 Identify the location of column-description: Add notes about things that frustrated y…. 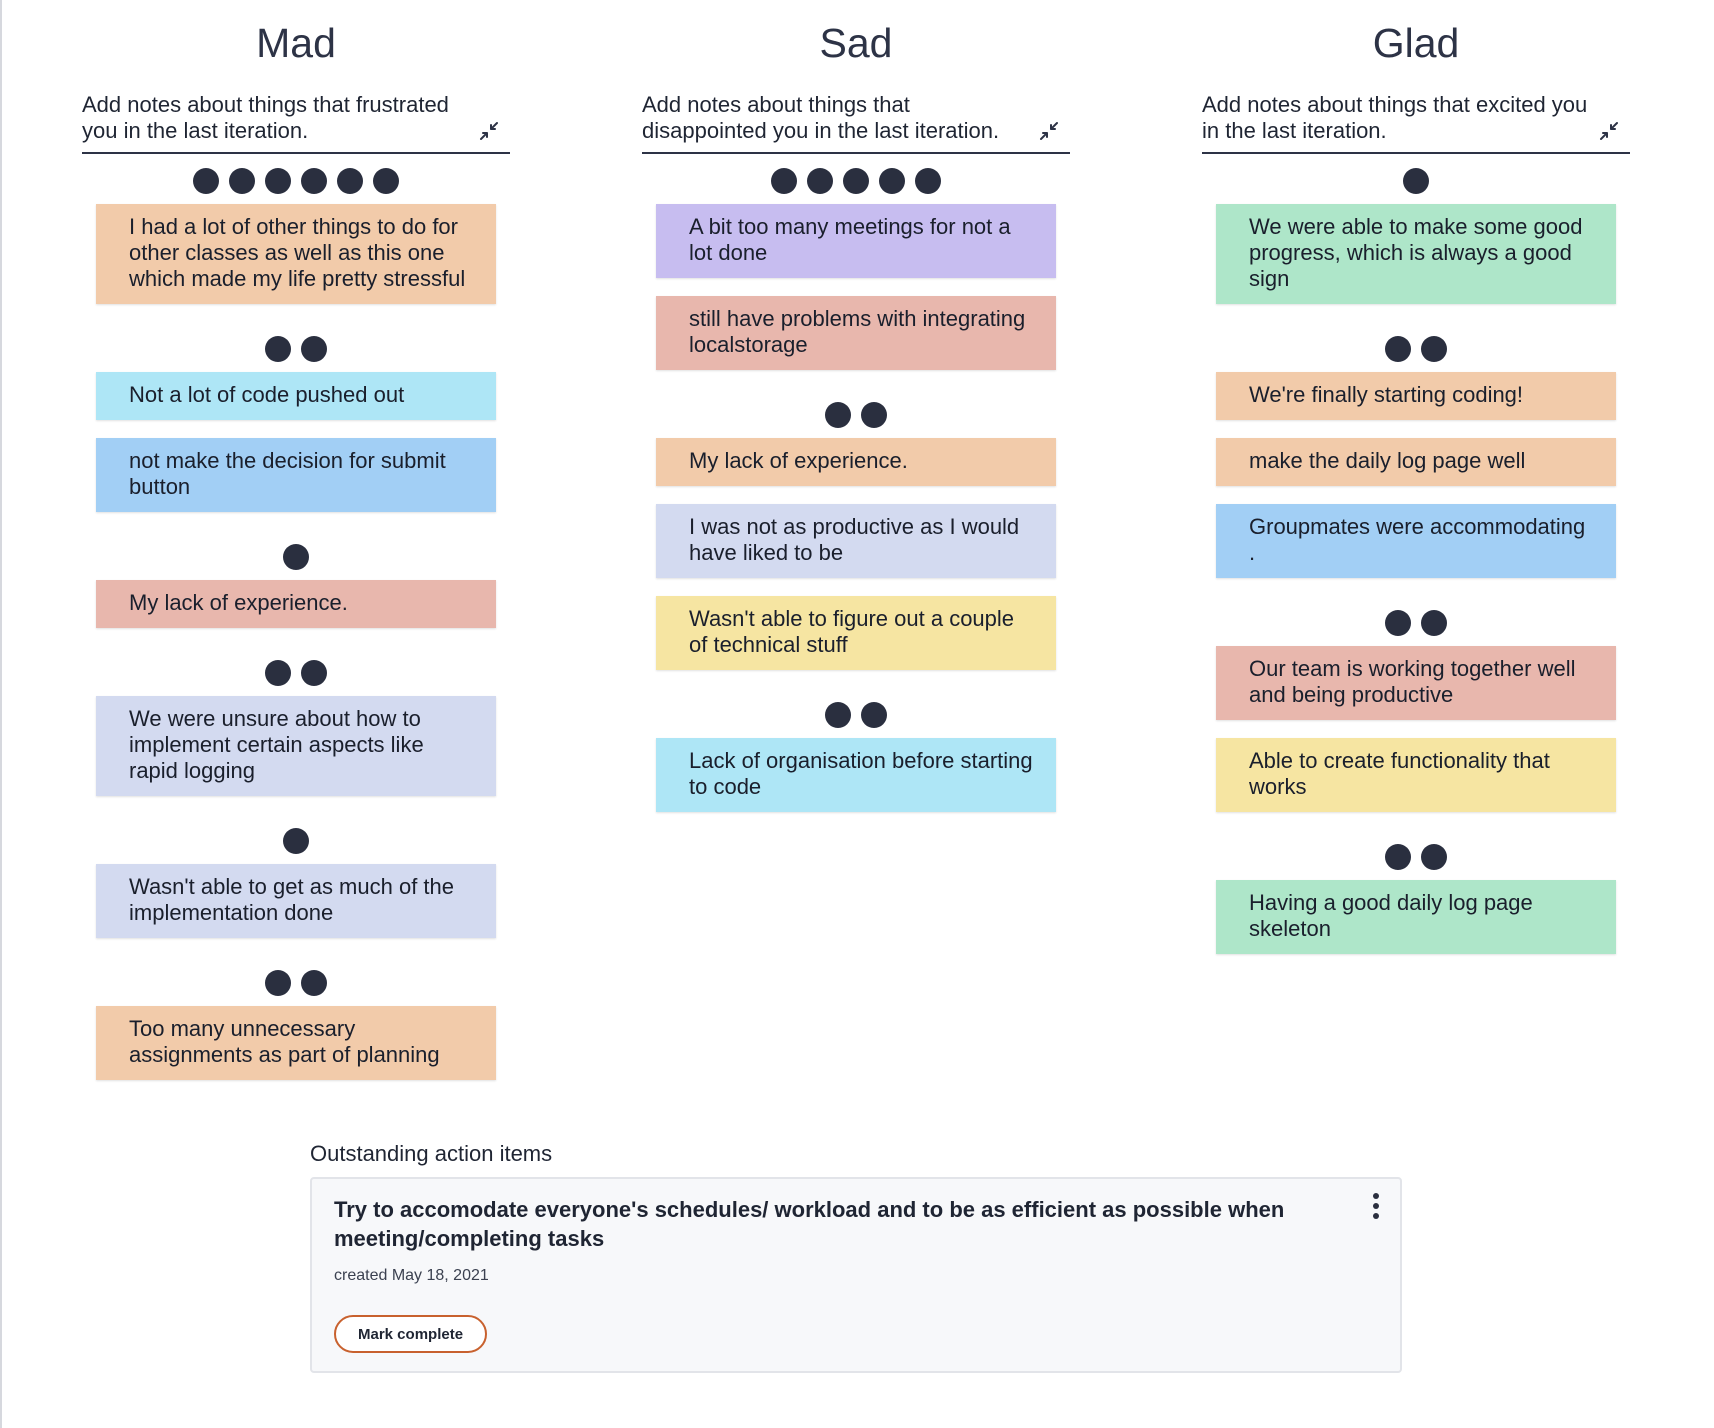
(296, 123).